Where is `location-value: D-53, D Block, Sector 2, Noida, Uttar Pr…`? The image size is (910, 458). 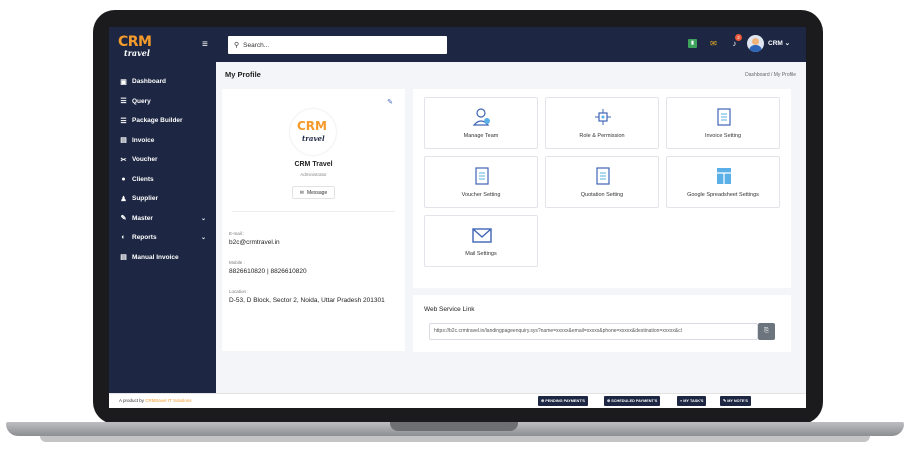 location-value: D-53, D Block, Sector 2, Noida, Uttar Pr… is located at coordinates (307, 300).